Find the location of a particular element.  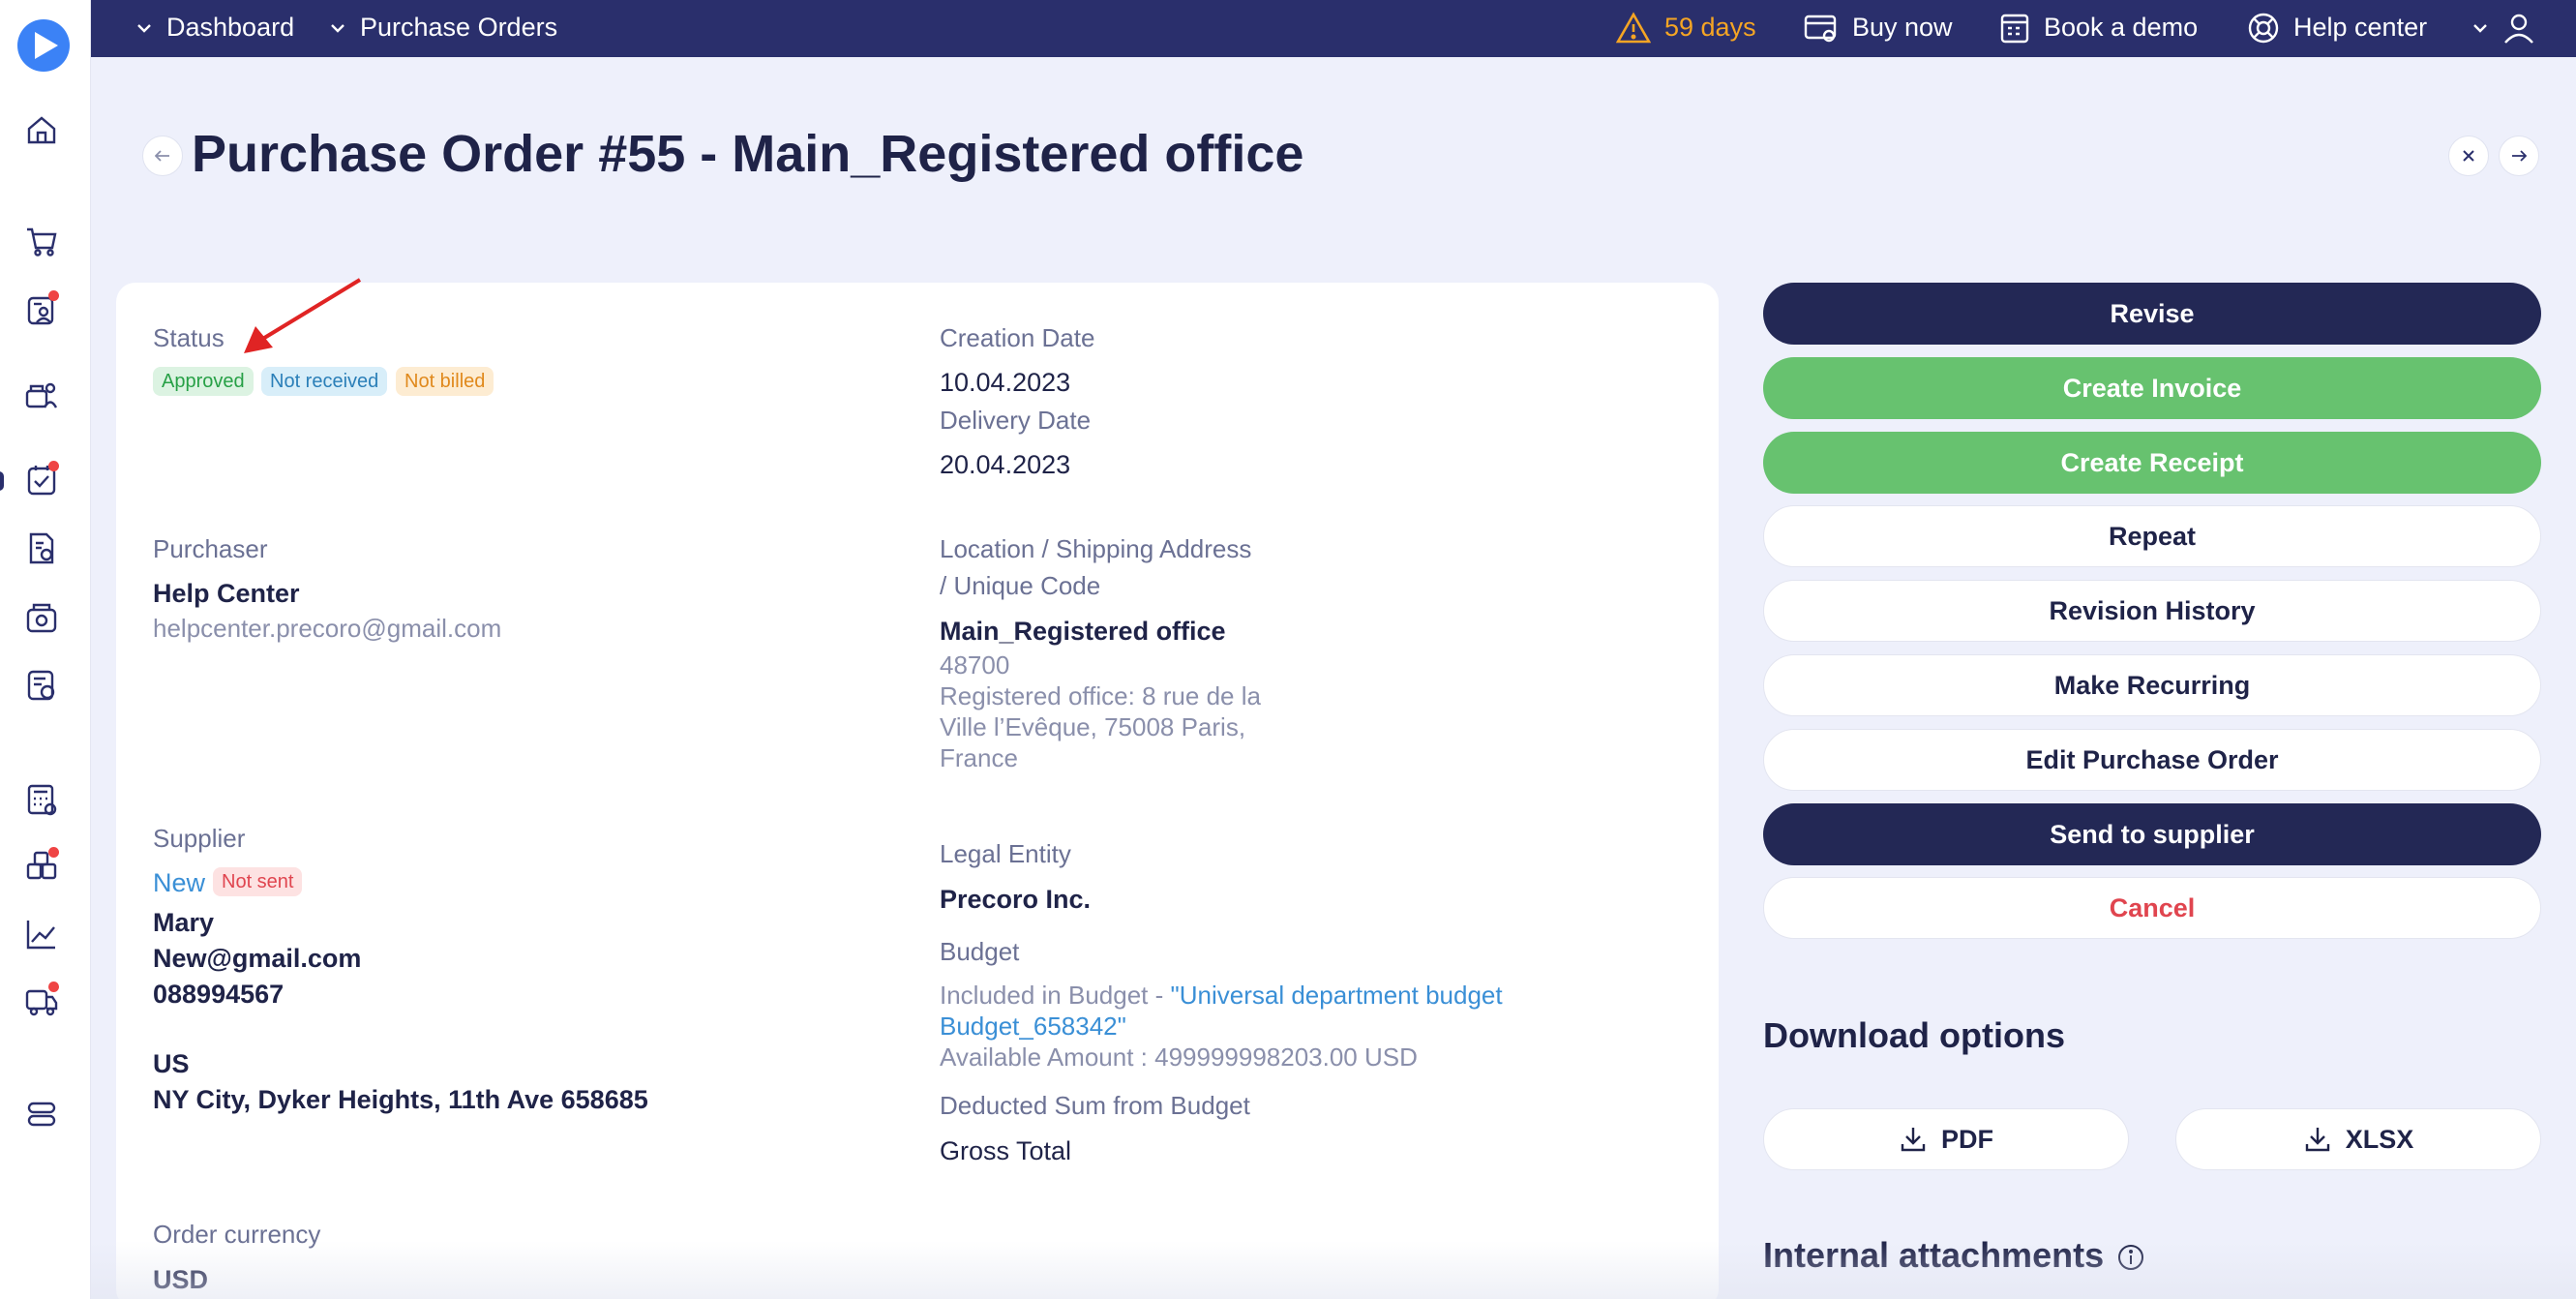

internal-attachments-label: Internal attachments is located at coordinates (1934, 1255).